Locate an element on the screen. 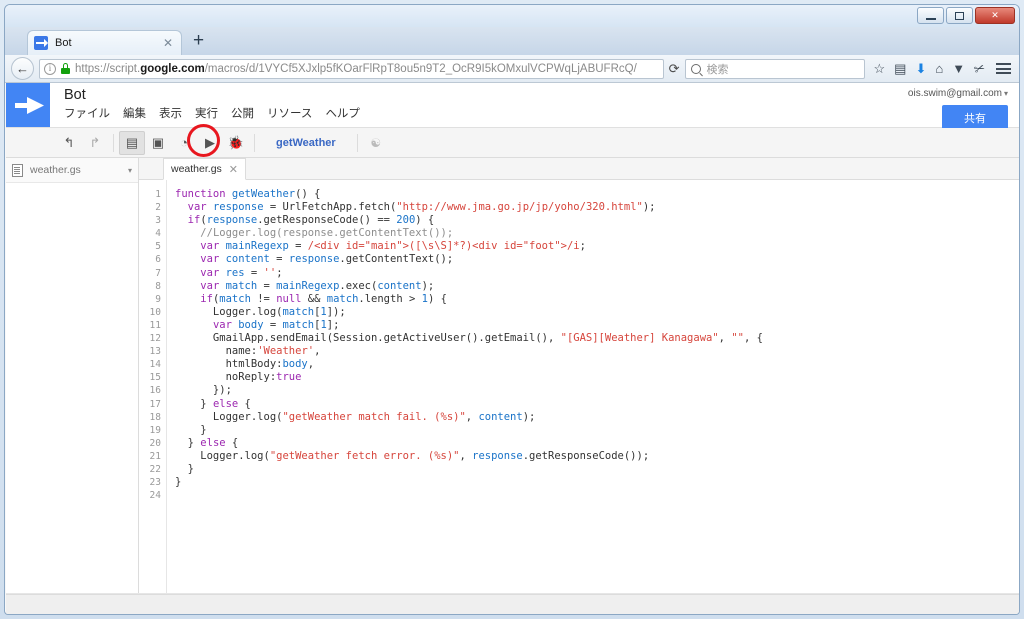 Image resolution: width=1024 pixels, height=619 pixels. addon-icon: ✂ is located at coordinates (979, 69).